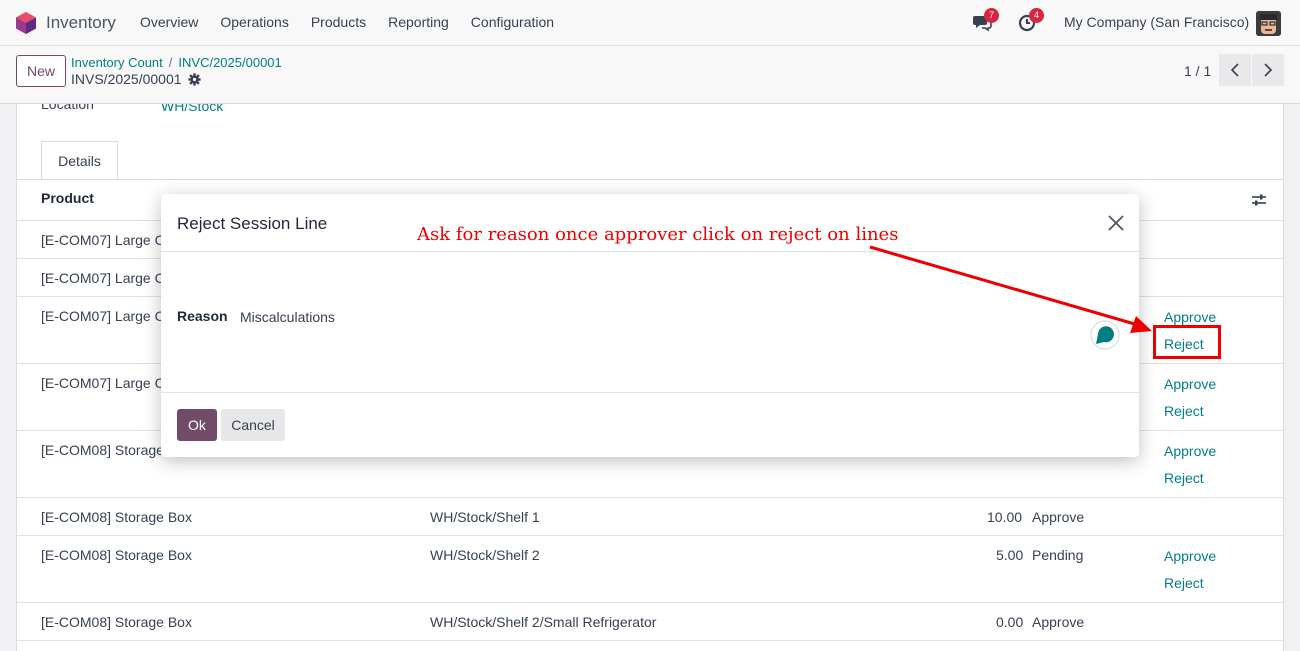 The image size is (1300, 651). I want to click on tab-details: Details, so click(79, 160).